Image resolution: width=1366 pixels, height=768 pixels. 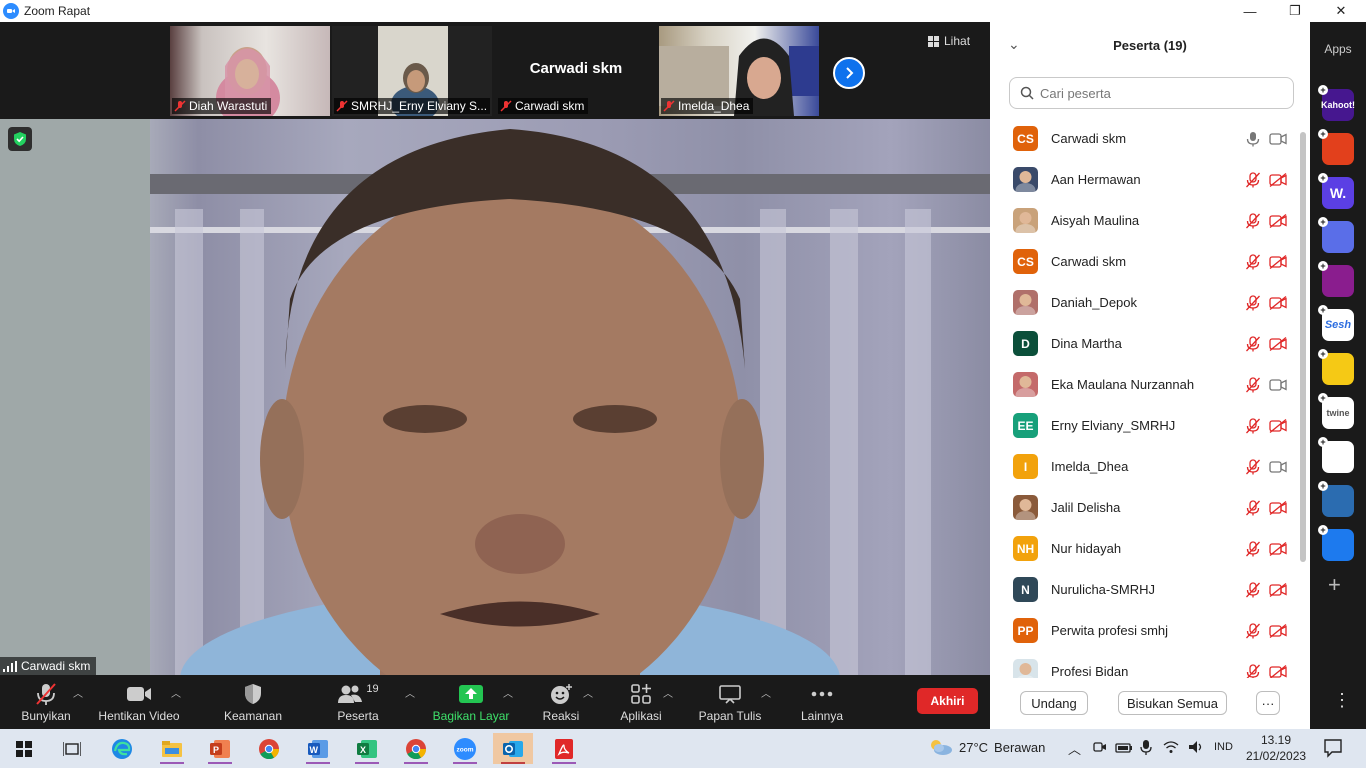 What do you see at coordinates (1341, 11) in the screenshot?
I see `close-button: ✕` at bounding box center [1341, 11].